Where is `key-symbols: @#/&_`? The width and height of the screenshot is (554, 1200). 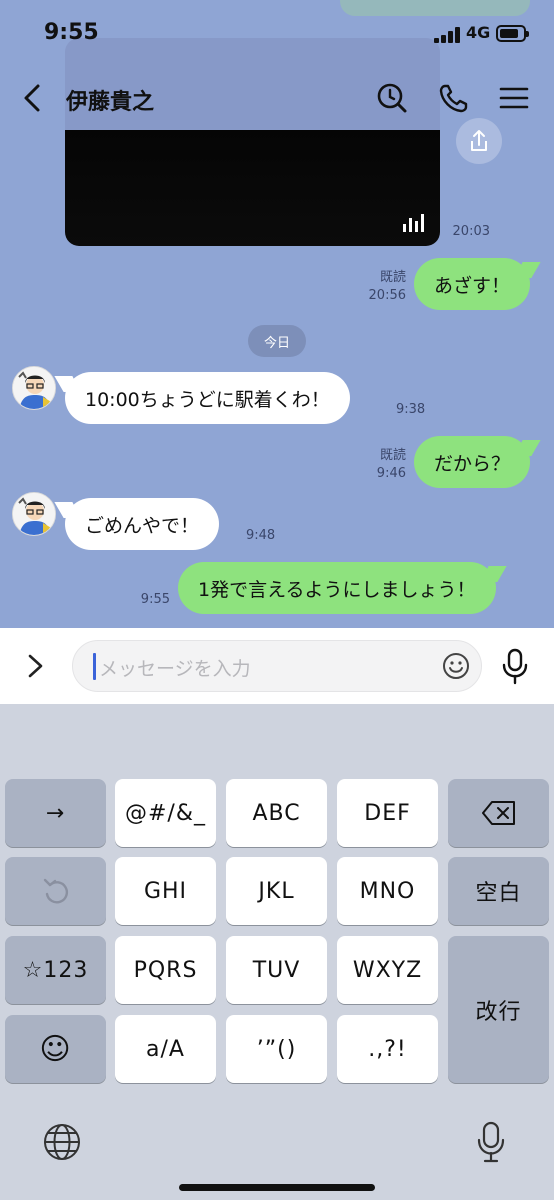
key-symbols: @#/&_ is located at coordinates (165, 813).